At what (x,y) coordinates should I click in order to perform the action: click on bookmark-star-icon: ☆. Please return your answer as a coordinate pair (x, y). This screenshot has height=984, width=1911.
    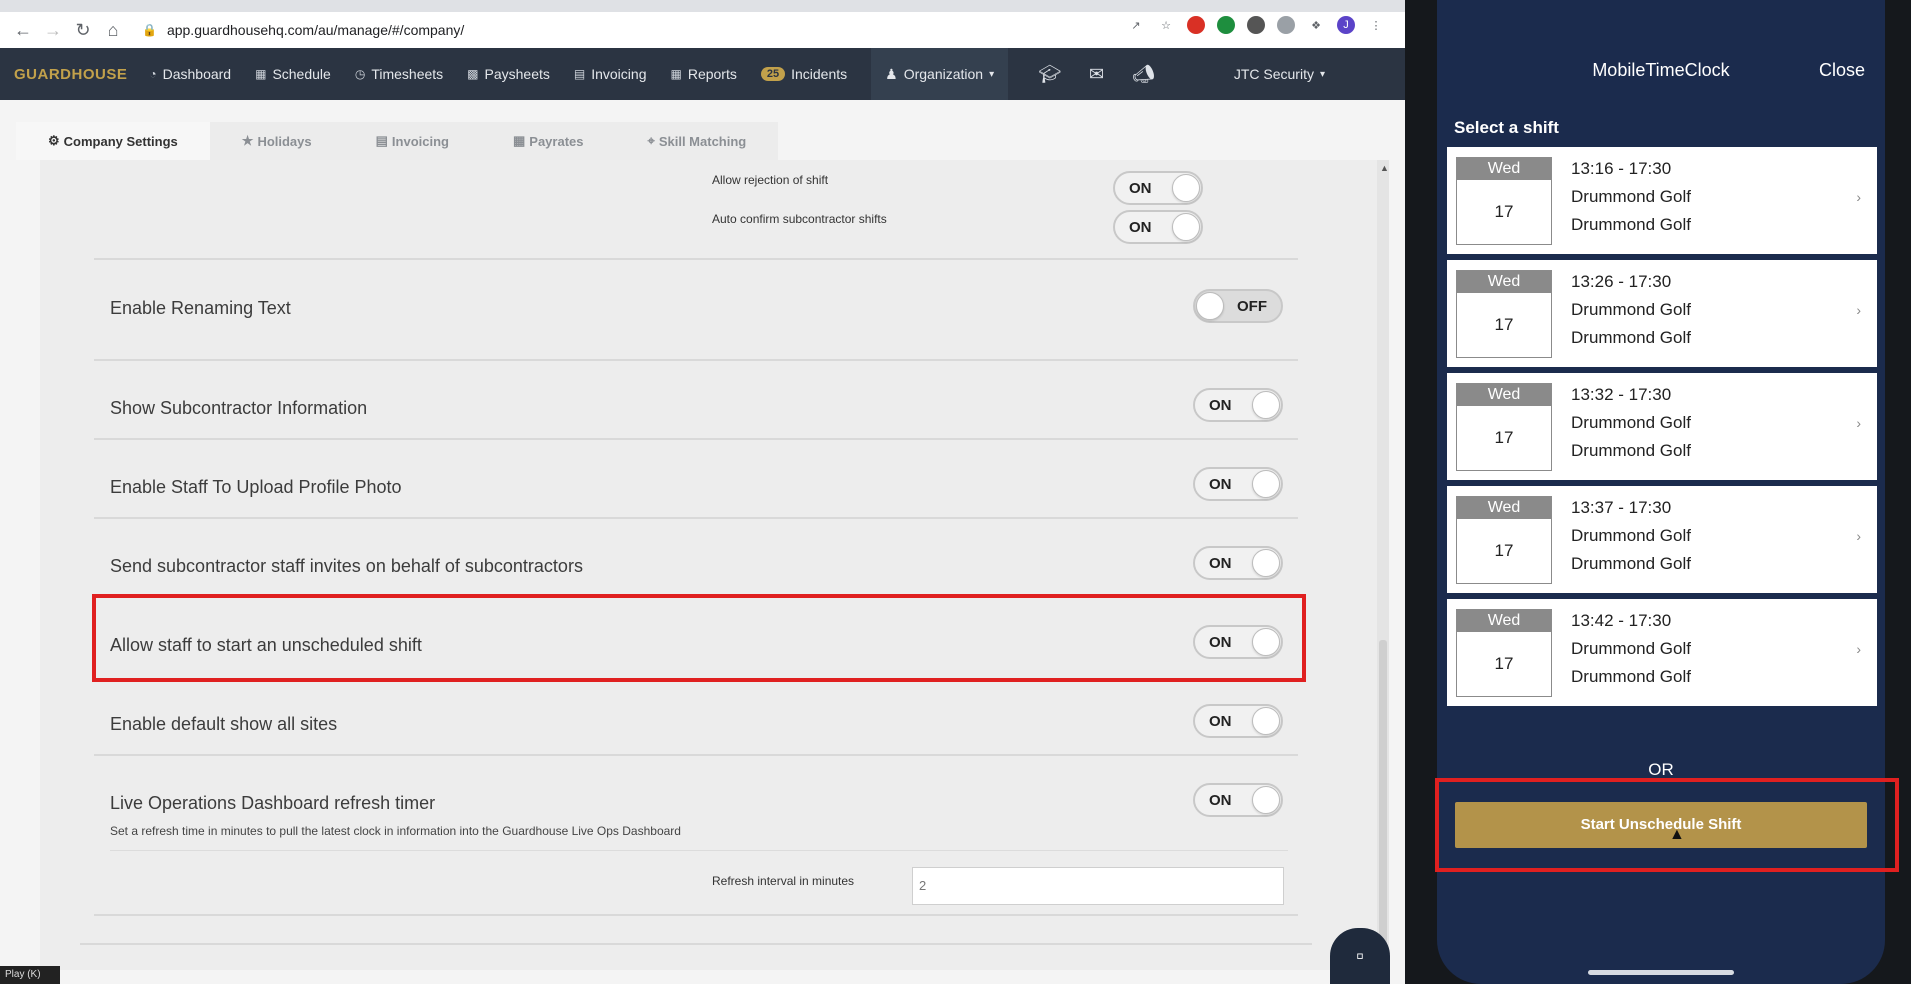
    Looking at the image, I should click on (1166, 25).